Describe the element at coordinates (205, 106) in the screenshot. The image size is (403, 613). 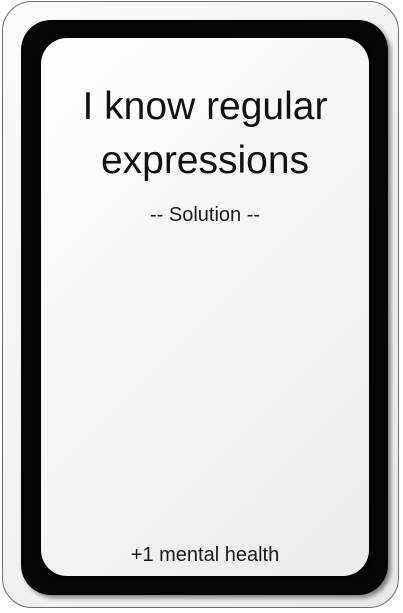
I see `card-title-line-1: I know regular` at that location.